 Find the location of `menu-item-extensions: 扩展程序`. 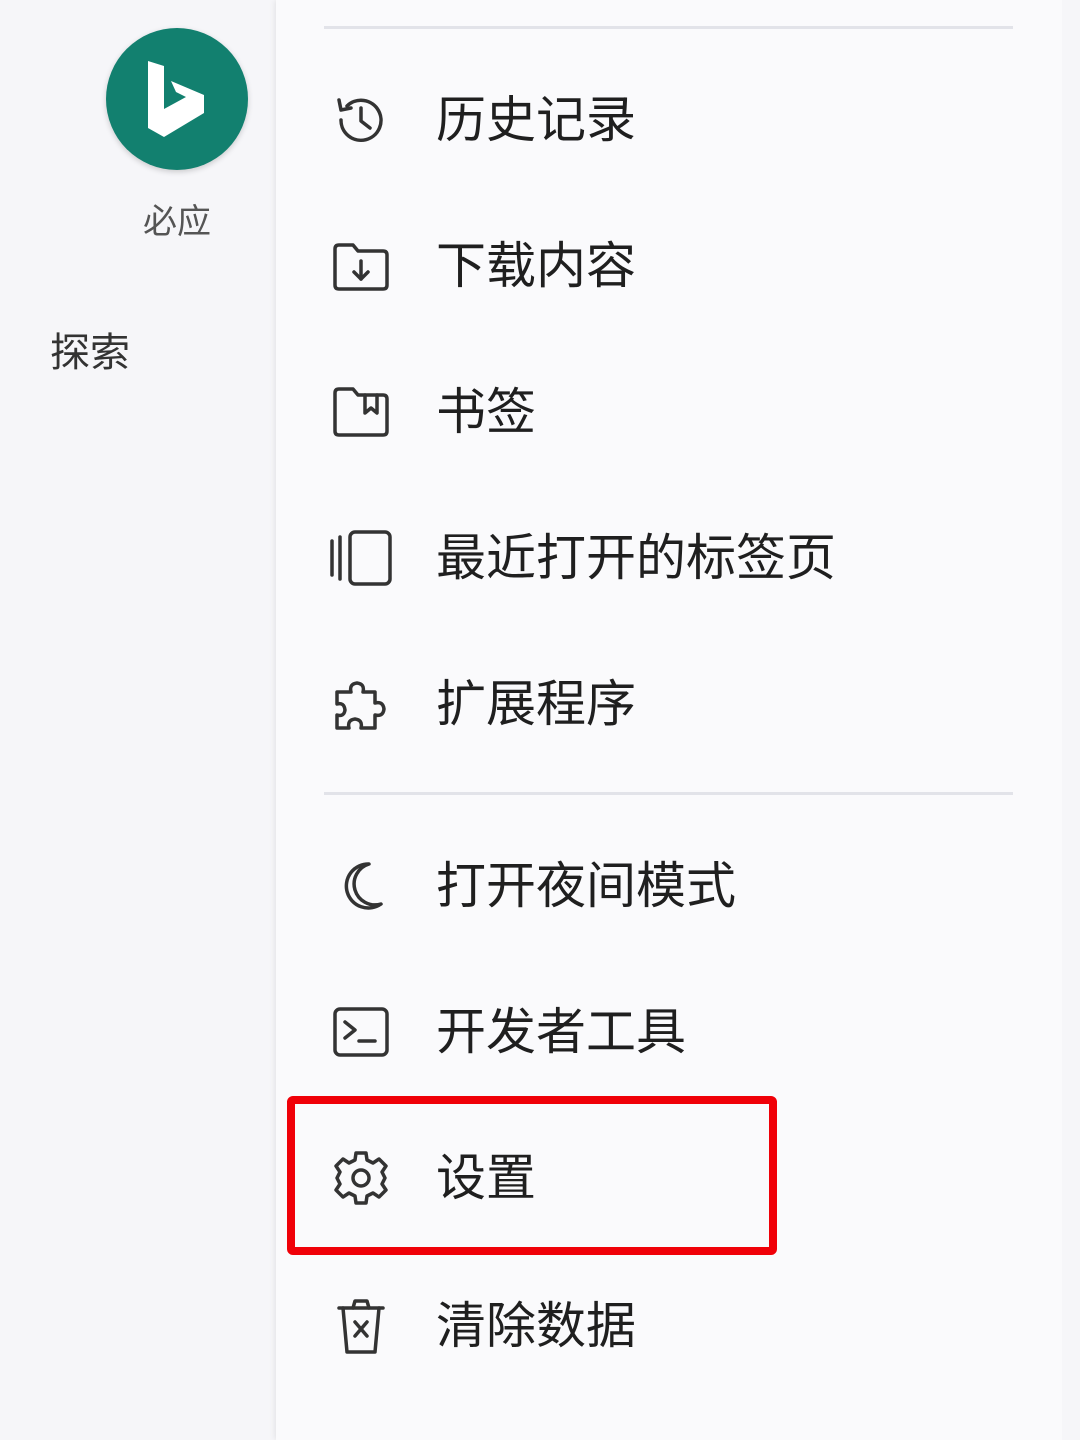

menu-item-extensions: 扩展程序 is located at coordinates (669, 704).